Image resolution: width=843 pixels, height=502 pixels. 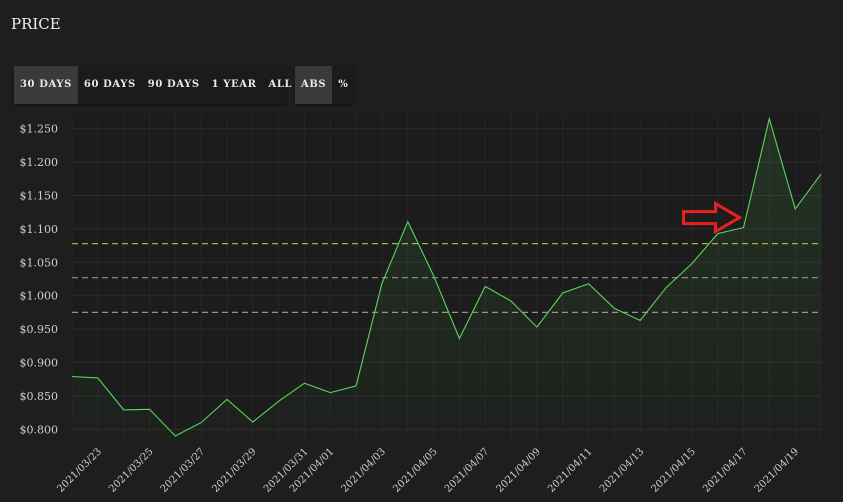 I want to click on range-button-90-days: 90 DAYS, so click(x=174, y=85).